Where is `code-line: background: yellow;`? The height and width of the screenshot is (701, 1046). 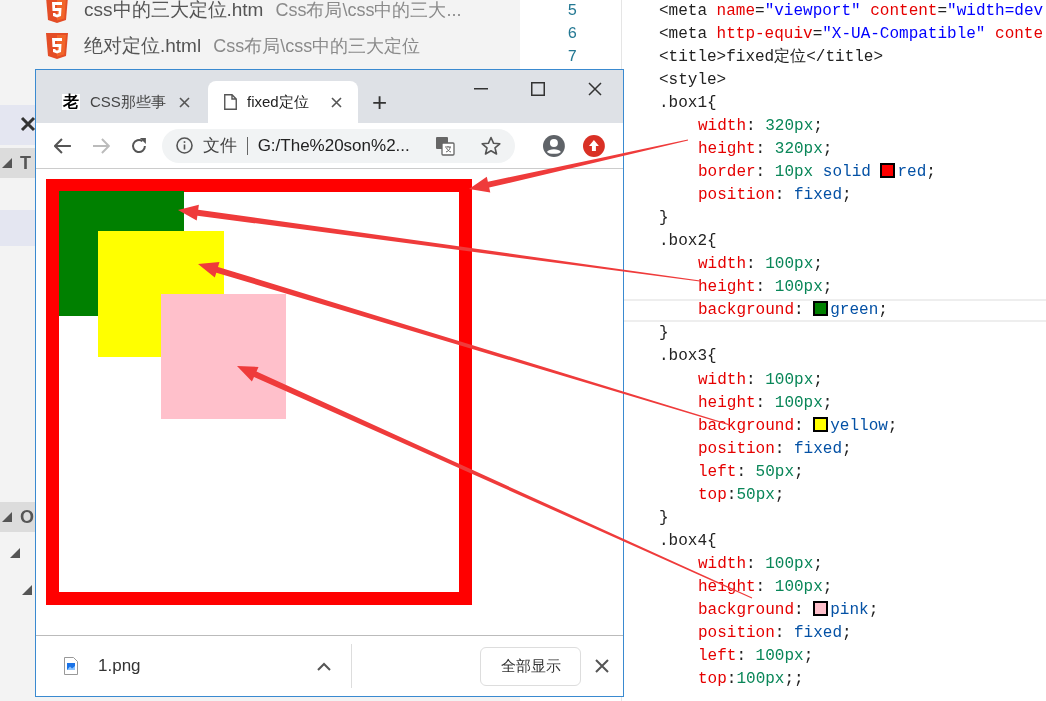 code-line: background: yellow; is located at coordinates (798, 426).